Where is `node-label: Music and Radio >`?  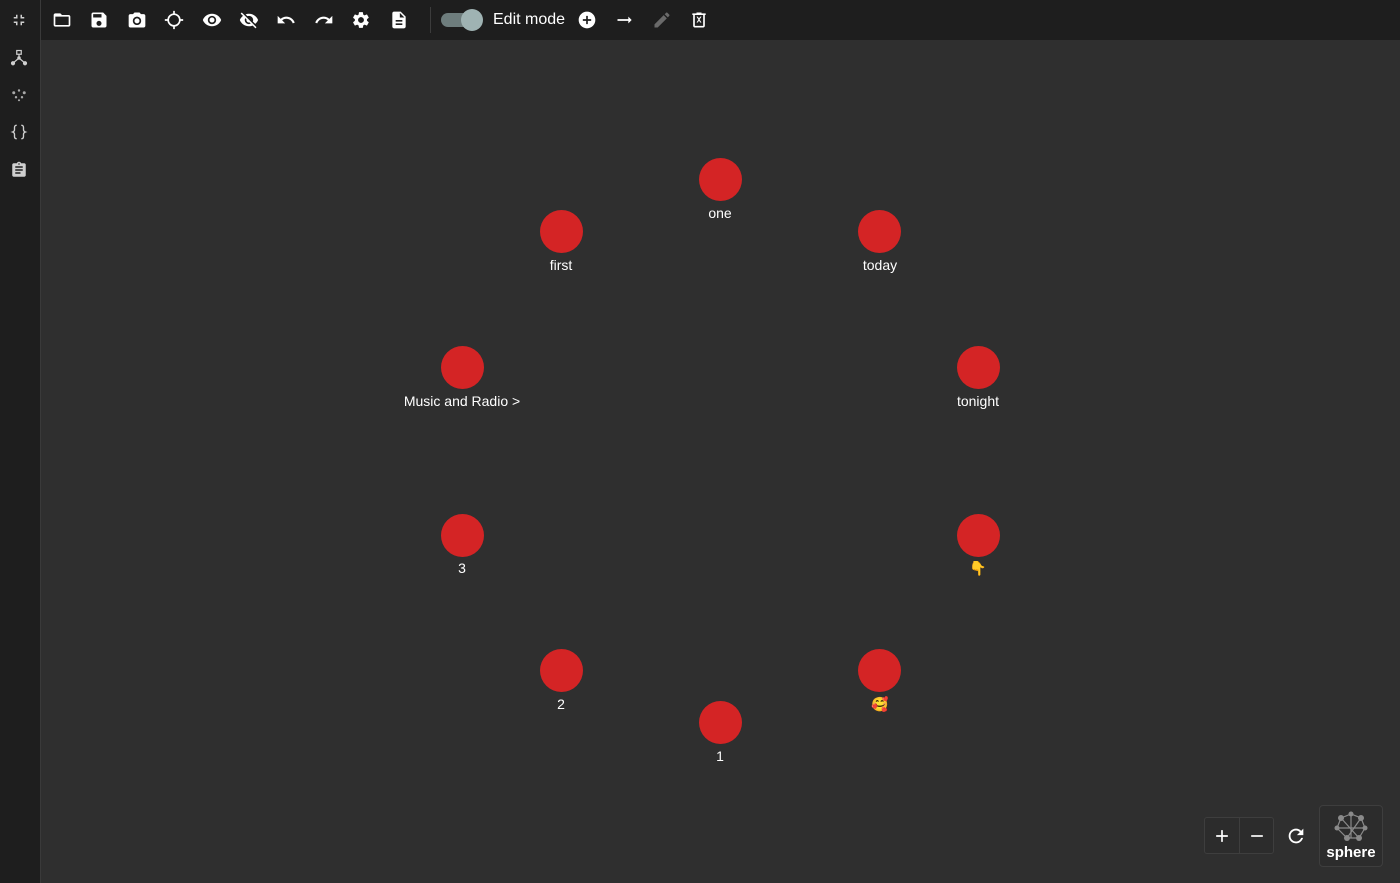 node-label: Music and Radio > is located at coordinates (462, 401).